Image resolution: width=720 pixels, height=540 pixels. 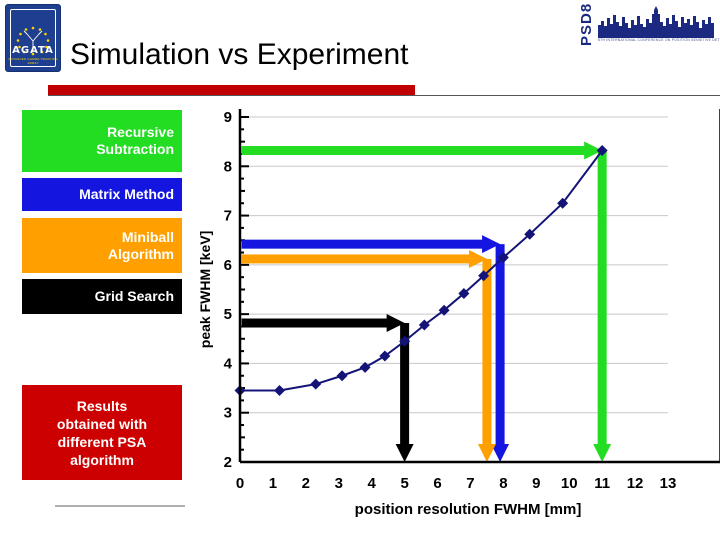 I want to click on results-note-rule, so click(x=120, y=506).